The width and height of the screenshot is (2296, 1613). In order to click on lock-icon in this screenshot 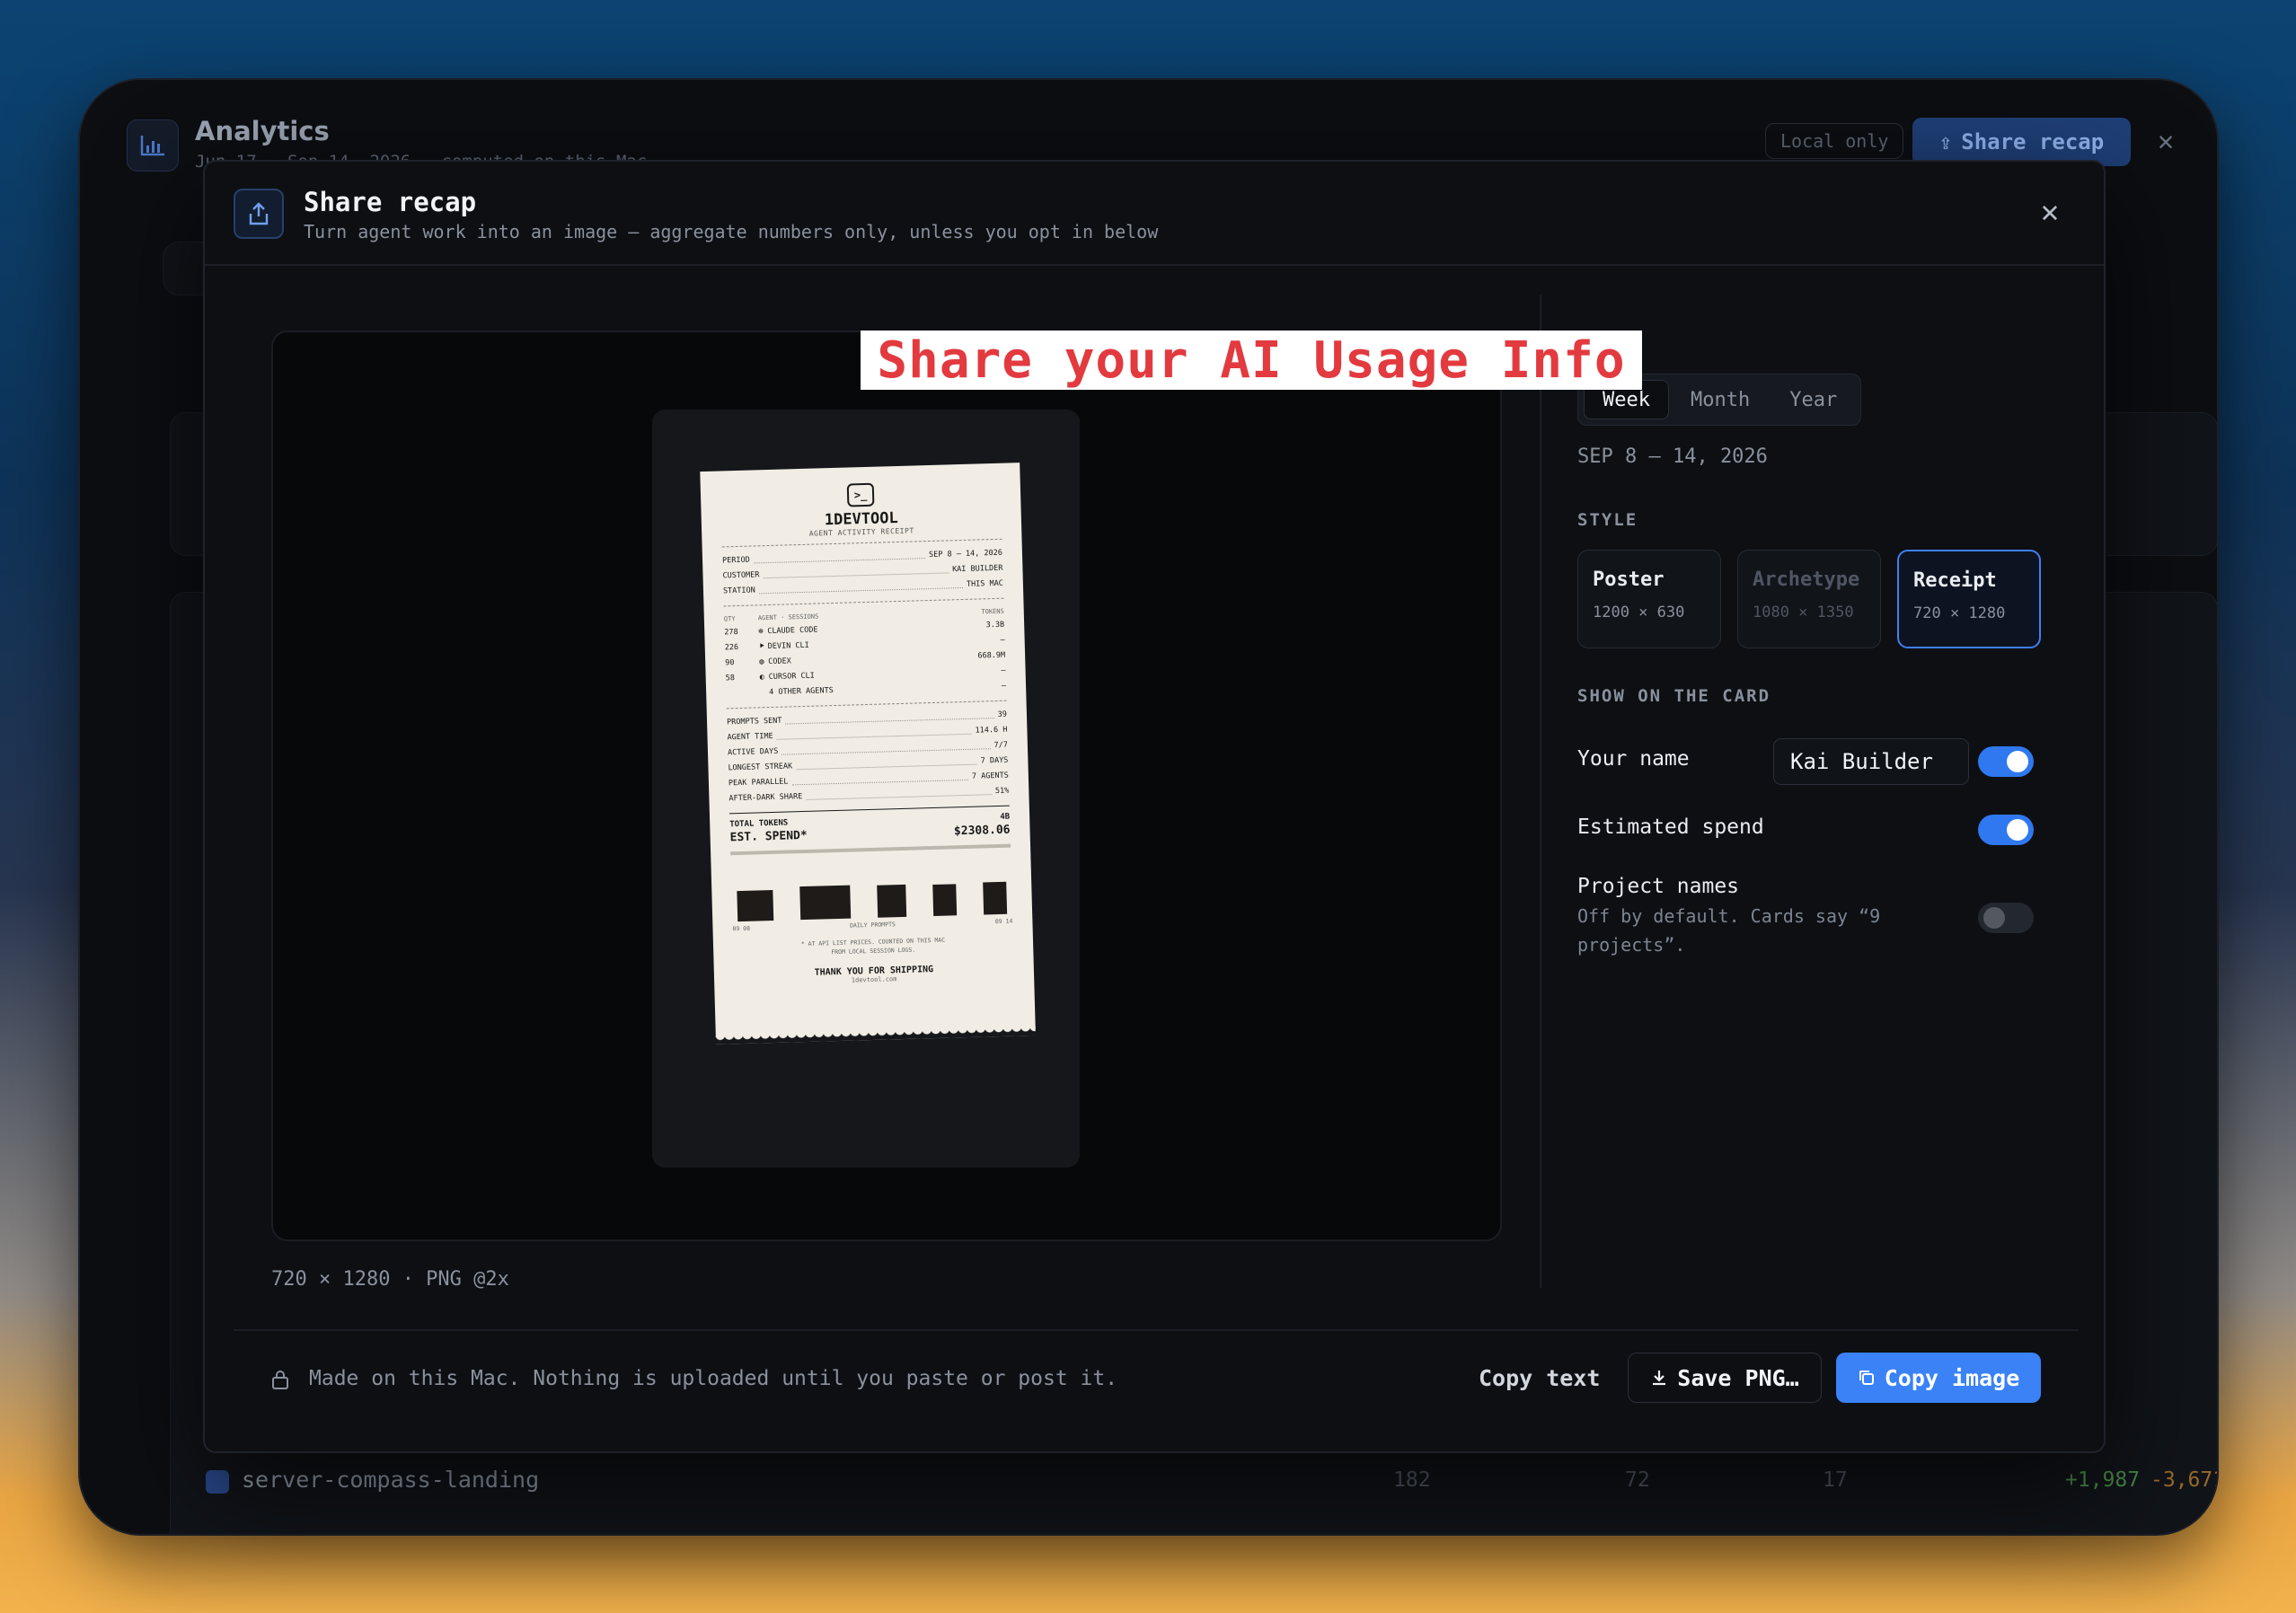, I will do `click(281, 1380)`.